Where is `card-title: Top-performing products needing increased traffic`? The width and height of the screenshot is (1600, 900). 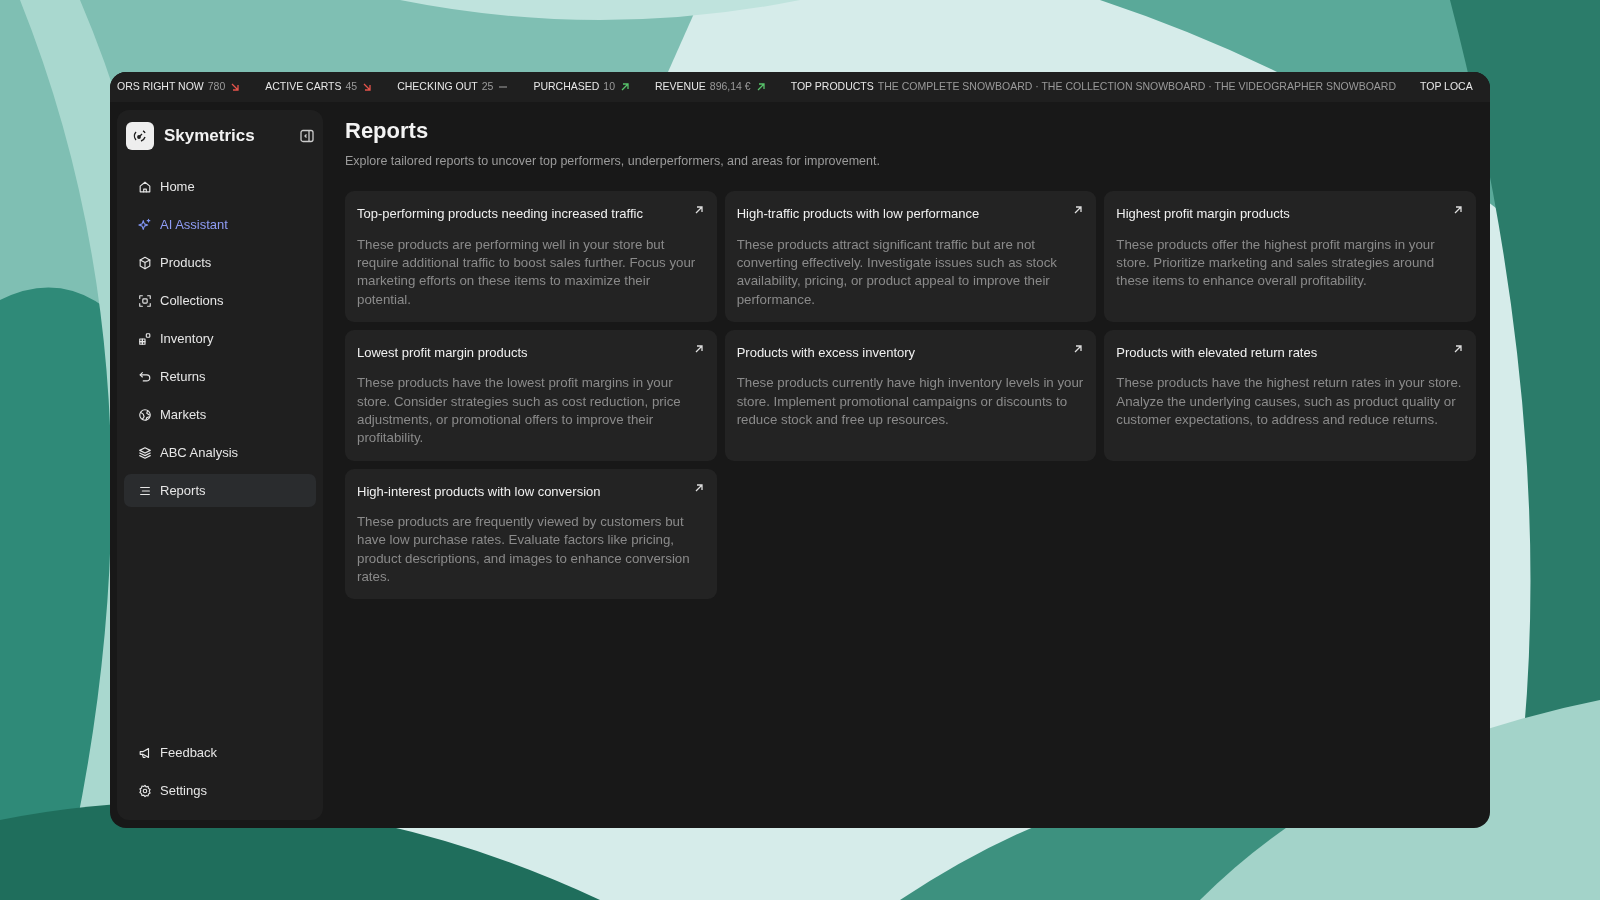 card-title: Top-performing products needing increased traffic is located at coordinates (500, 214).